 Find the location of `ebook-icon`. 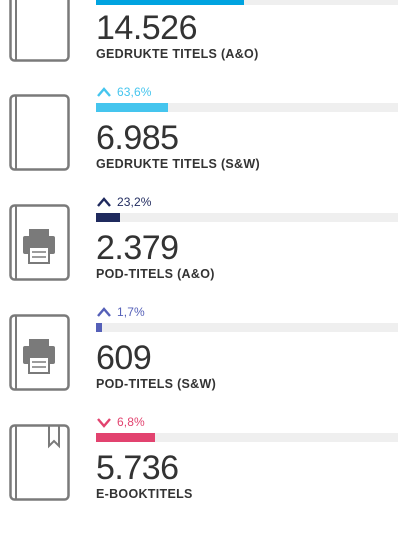

ebook-icon is located at coordinates (40, 463).